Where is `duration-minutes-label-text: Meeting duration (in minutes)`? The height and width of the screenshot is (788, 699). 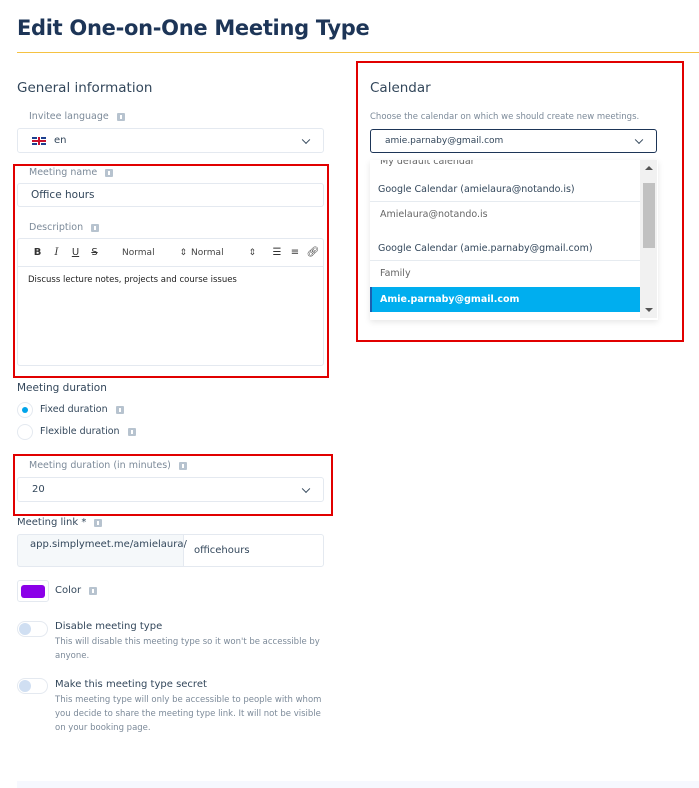
duration-minutes-label-text: Meeting duration (in minutes) is located at coordinates (100, 465).